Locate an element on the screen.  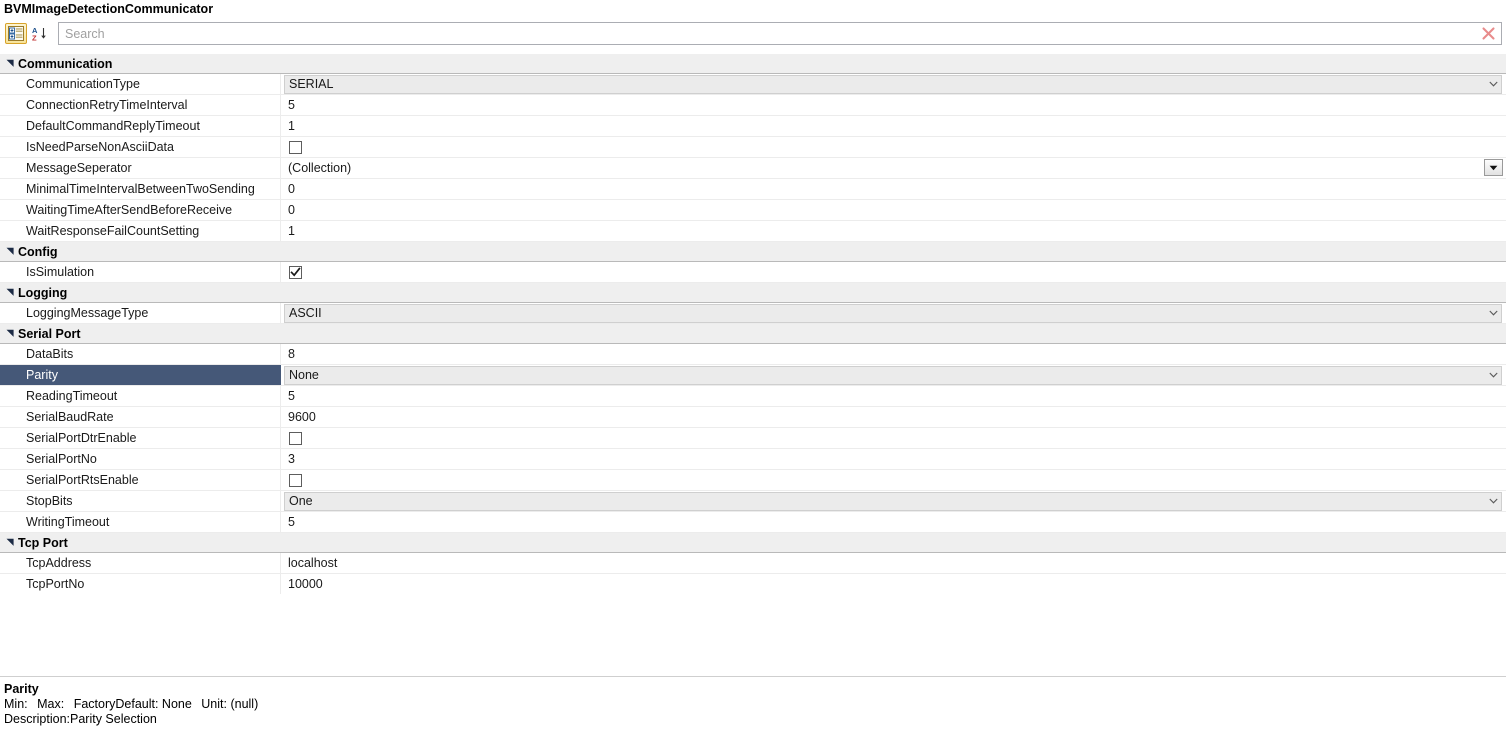
property-row: DataBits 8 is located at coordinates (753, 354).